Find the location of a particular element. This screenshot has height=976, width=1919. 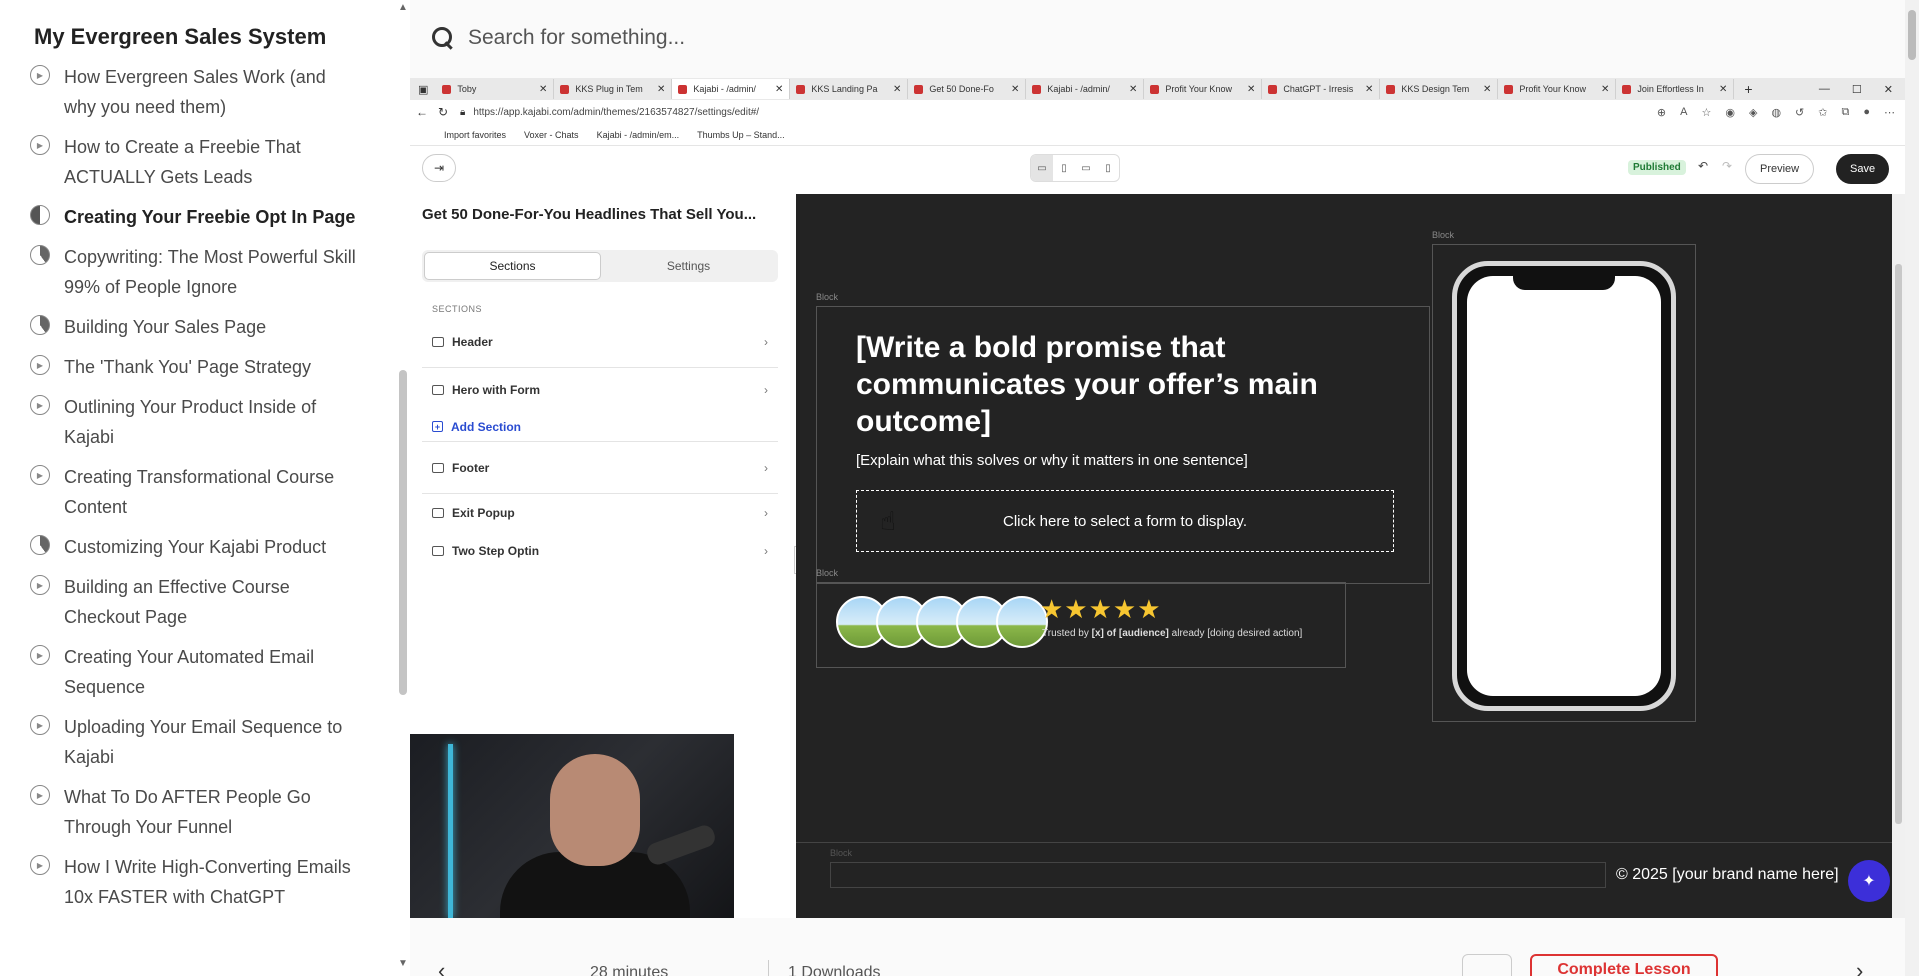

search-bar is located at coordinates (1157, 38).